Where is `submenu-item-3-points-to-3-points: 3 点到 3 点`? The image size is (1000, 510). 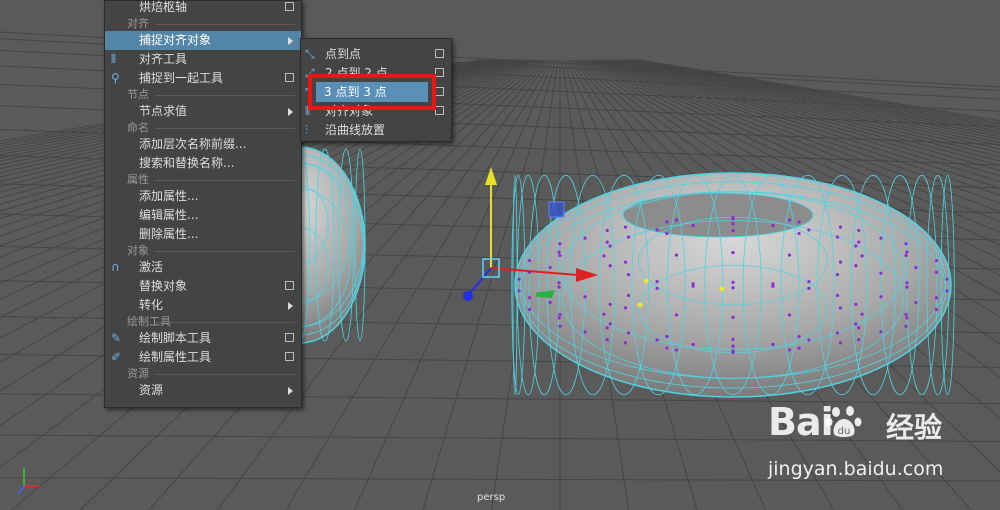
submenu-item-3-points-to-3-points: 3 点到 3 点 is located at coordinates (372, 92).